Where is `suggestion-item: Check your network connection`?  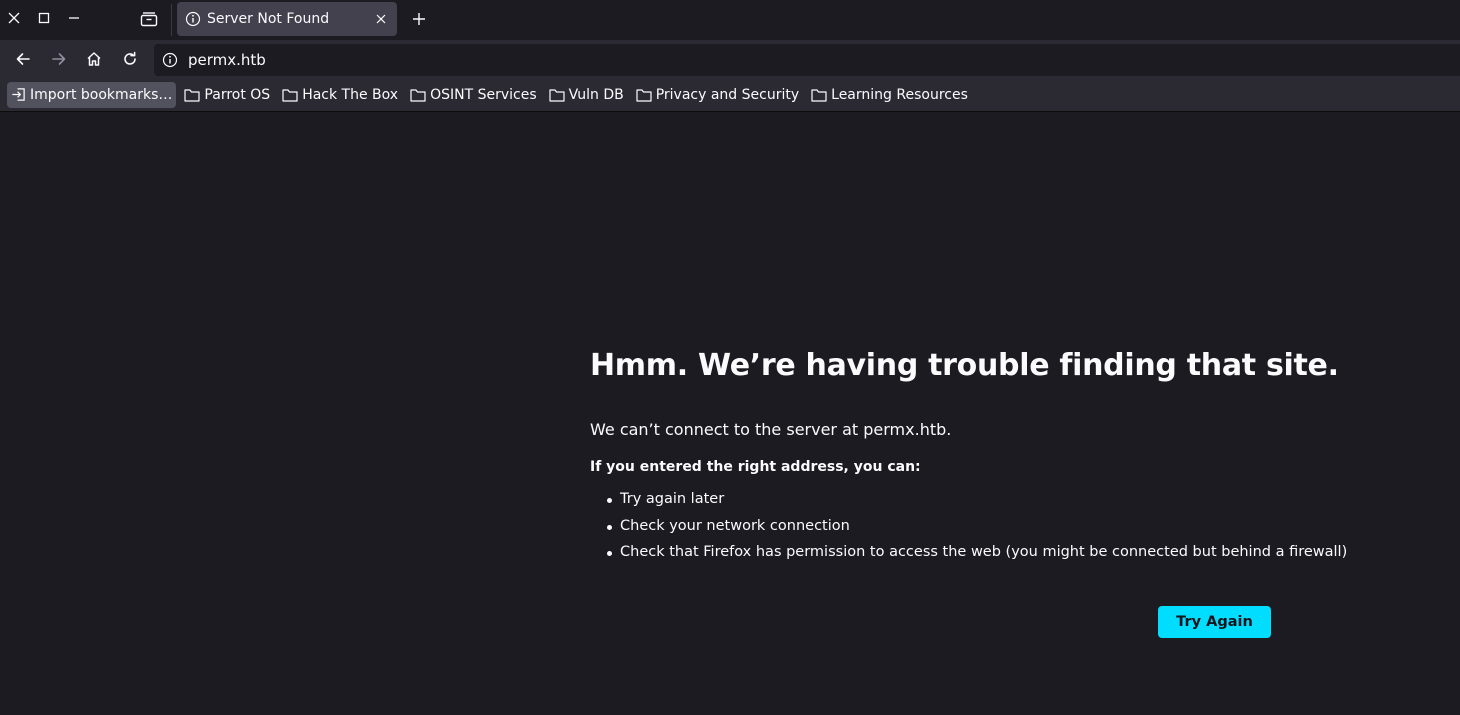 suggestion-item: Check your network connection is located at coordinates (940, 531).